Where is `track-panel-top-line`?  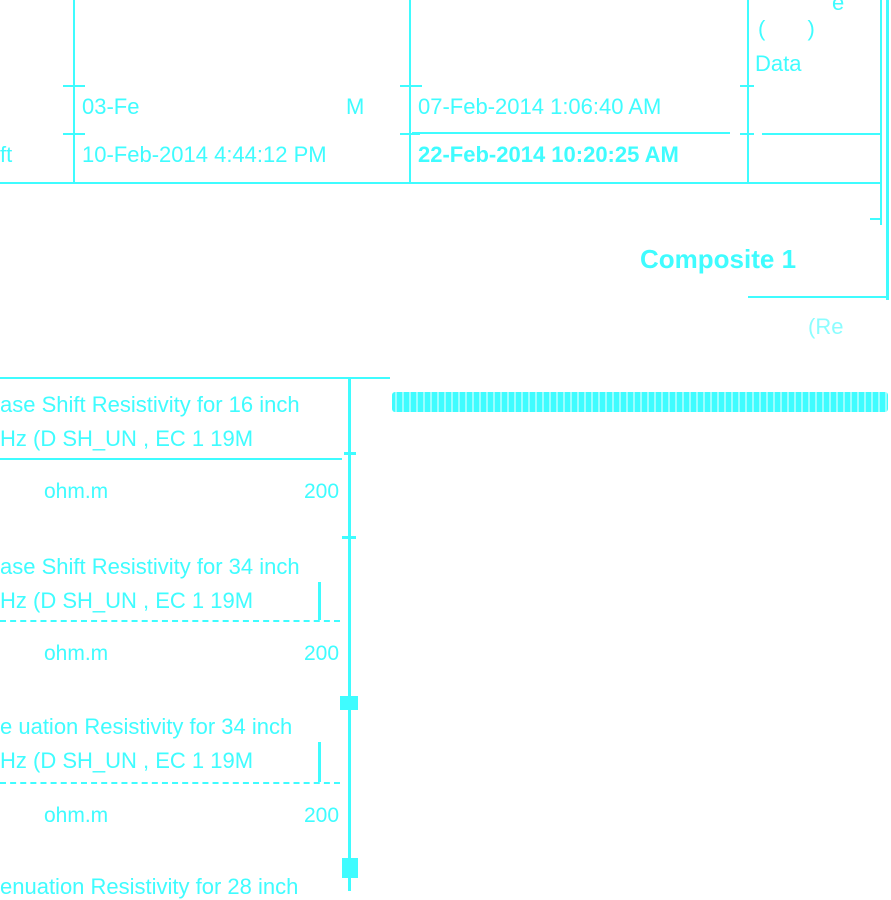 track-panel-top-line is located at coordinates (195, 378).